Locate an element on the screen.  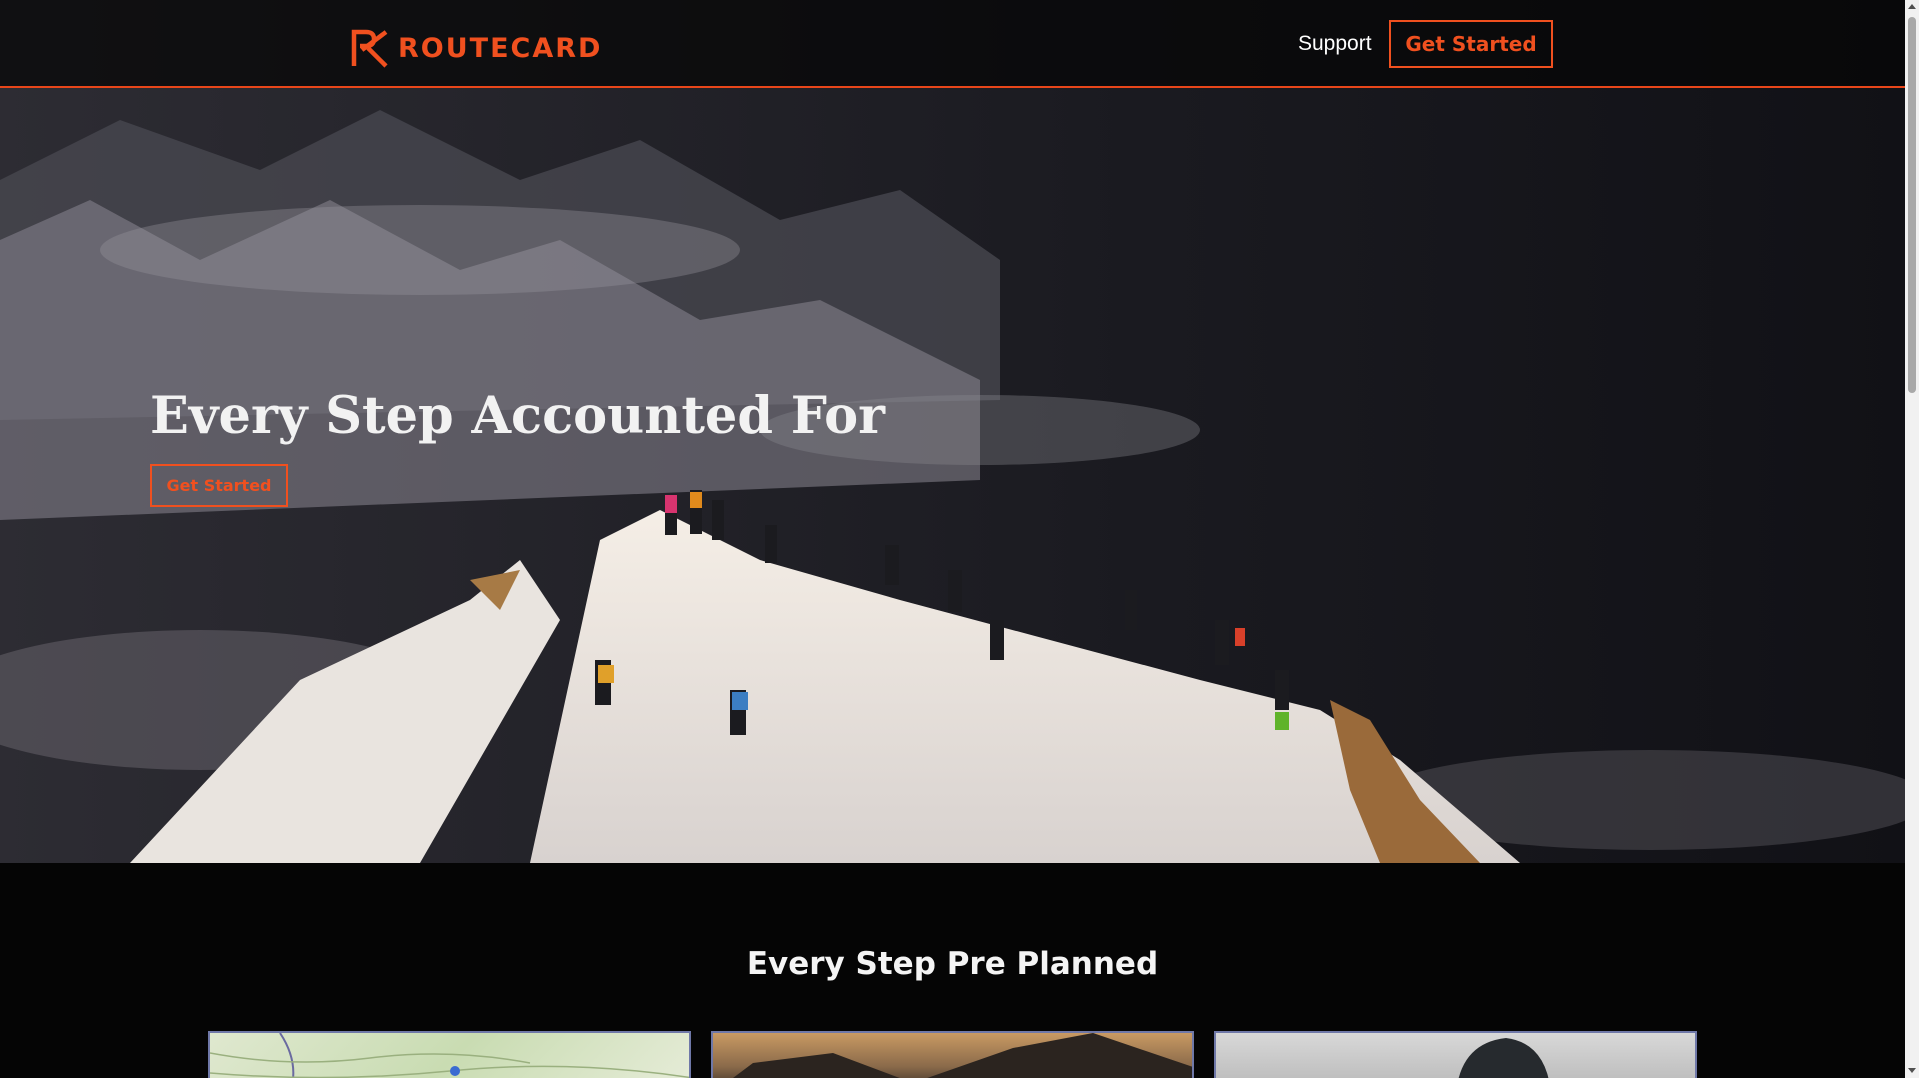
hero-get-started-button: Get Started is located at coordinates (219, 485).